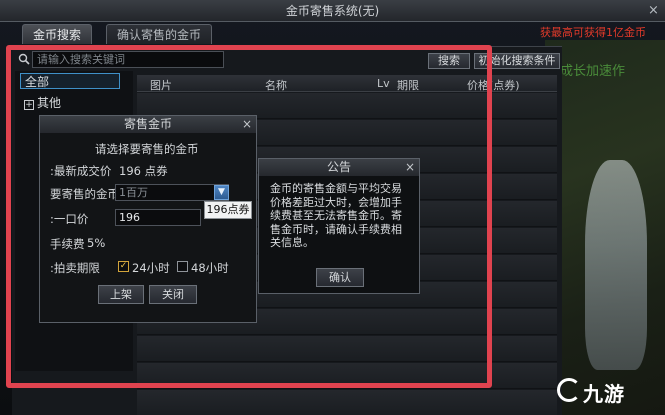 This screenshot has width=665, height=415. I want to click on window-close-icon: ×, so click(653, 10).